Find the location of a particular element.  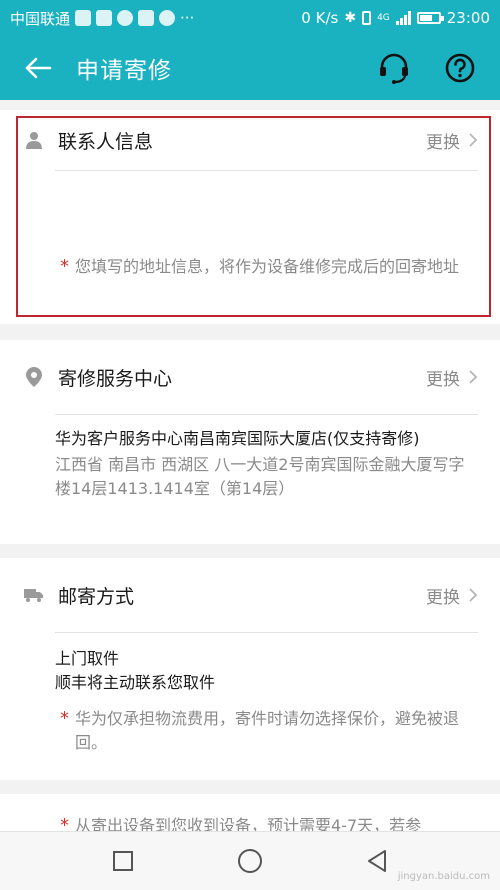

status-bar: 中国联通 ··· 0 K/s ✱ 4G 23:00 is located at coordinates (250, 18).